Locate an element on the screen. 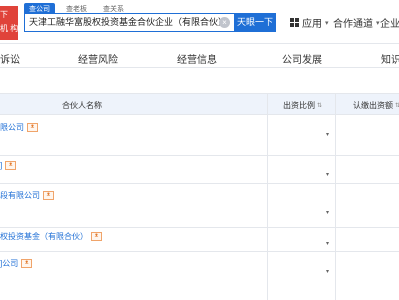 The image size is (399, 300). column-contribution-ratio: 出资比例 ⇅ is located at coordinates (302, 105).